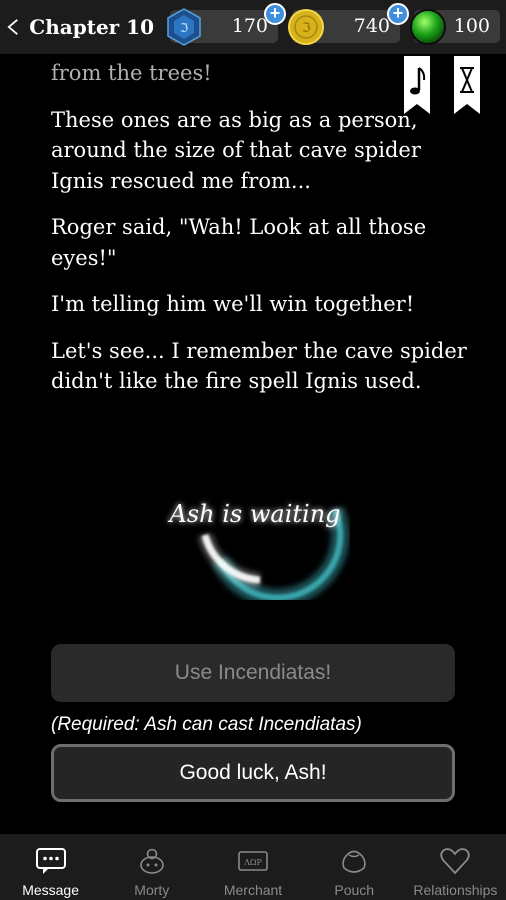  I want to click on nav-item-pouch: Pouch, so click(354, 867).